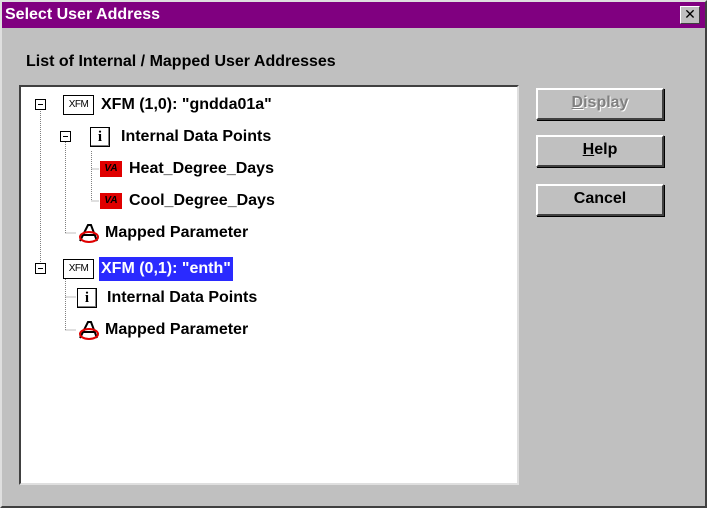  I want to click on close-button: ✕, so click(690, 15).